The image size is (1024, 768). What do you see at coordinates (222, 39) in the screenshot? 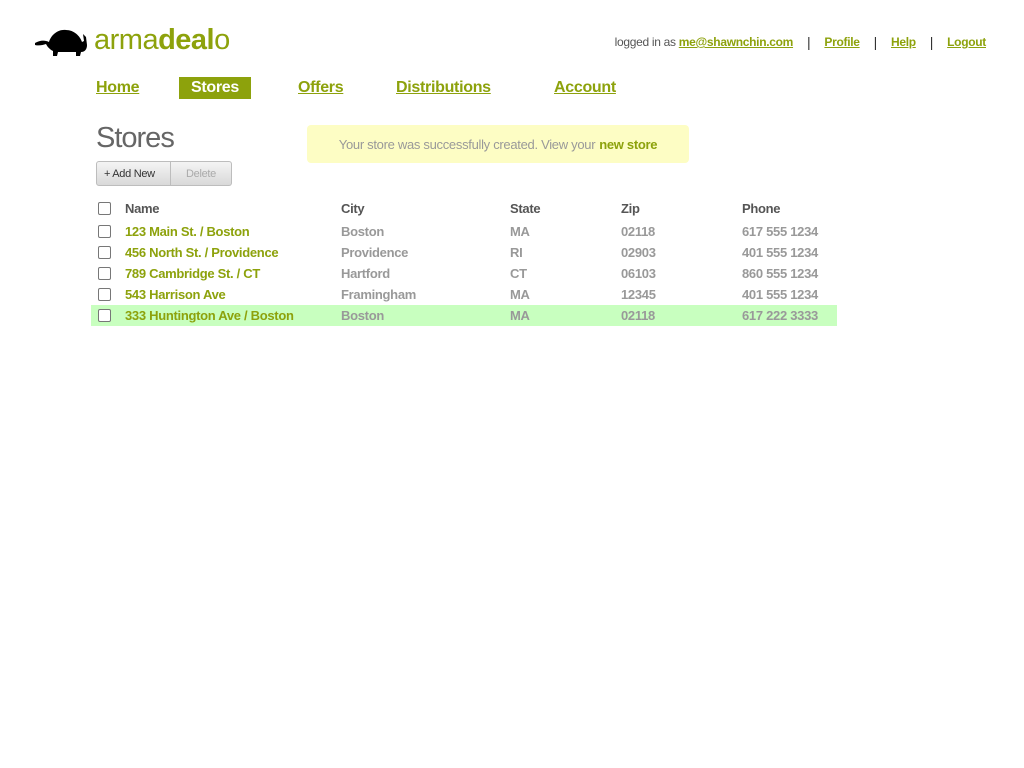
I see `brand-name-end: o` at bounding box center [222, 39].